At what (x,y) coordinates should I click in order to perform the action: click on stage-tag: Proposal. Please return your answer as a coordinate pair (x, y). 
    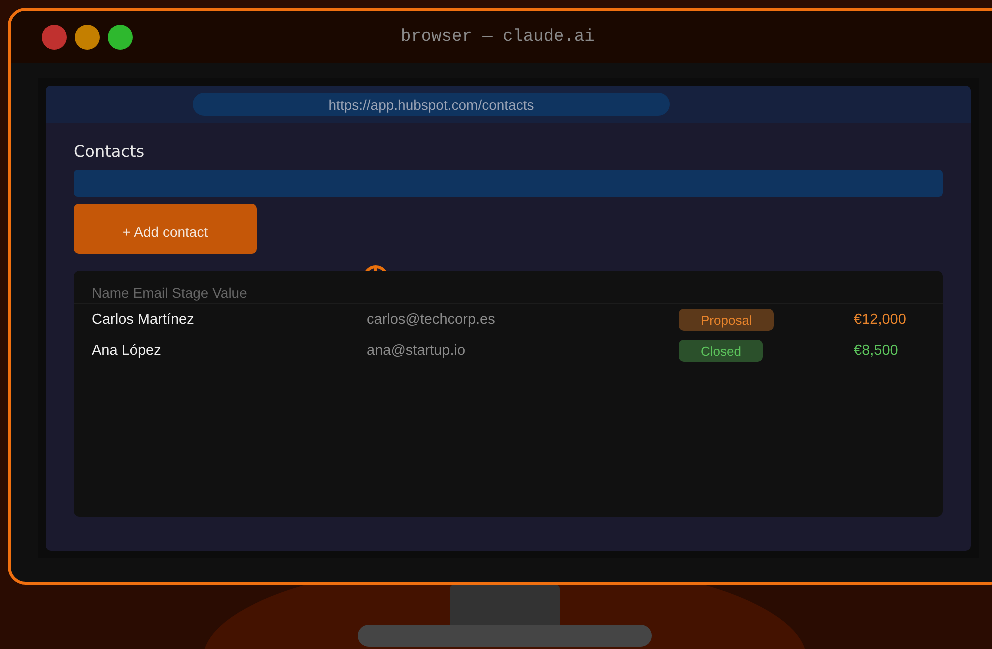
    Looking at the image, I should click on (726, 320).